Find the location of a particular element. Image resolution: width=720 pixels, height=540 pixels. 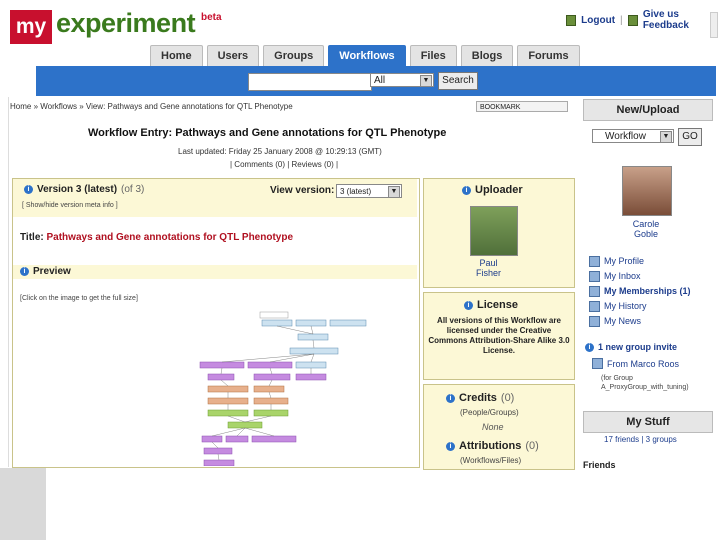

invite-group: (for Group A_ProxyGroup_with_tuning) is located at coordinates (645, 383).